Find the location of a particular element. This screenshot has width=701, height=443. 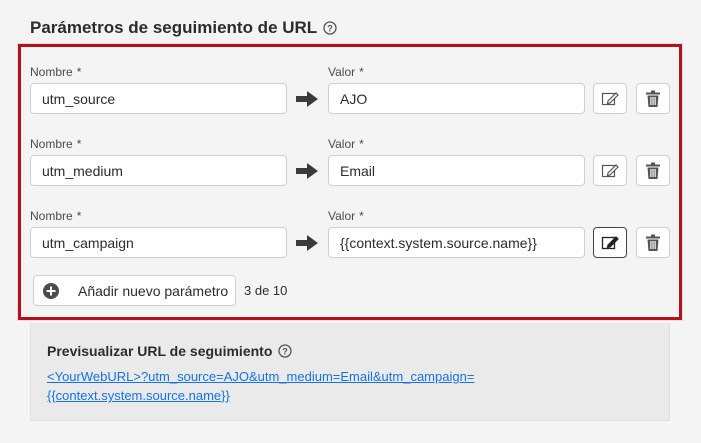

param-name-input: utm_medium is located at coordinates (158, 170).